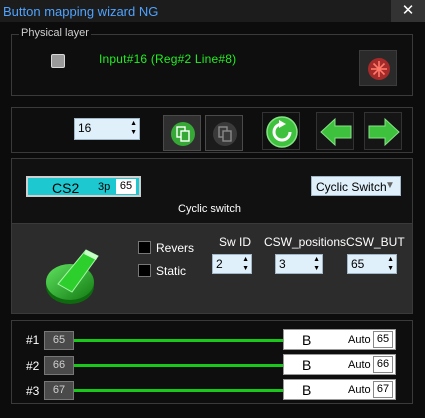 The width and height of the screenshot is (425, 418). I want to click on close-icon: ✕, so click(408, 10).